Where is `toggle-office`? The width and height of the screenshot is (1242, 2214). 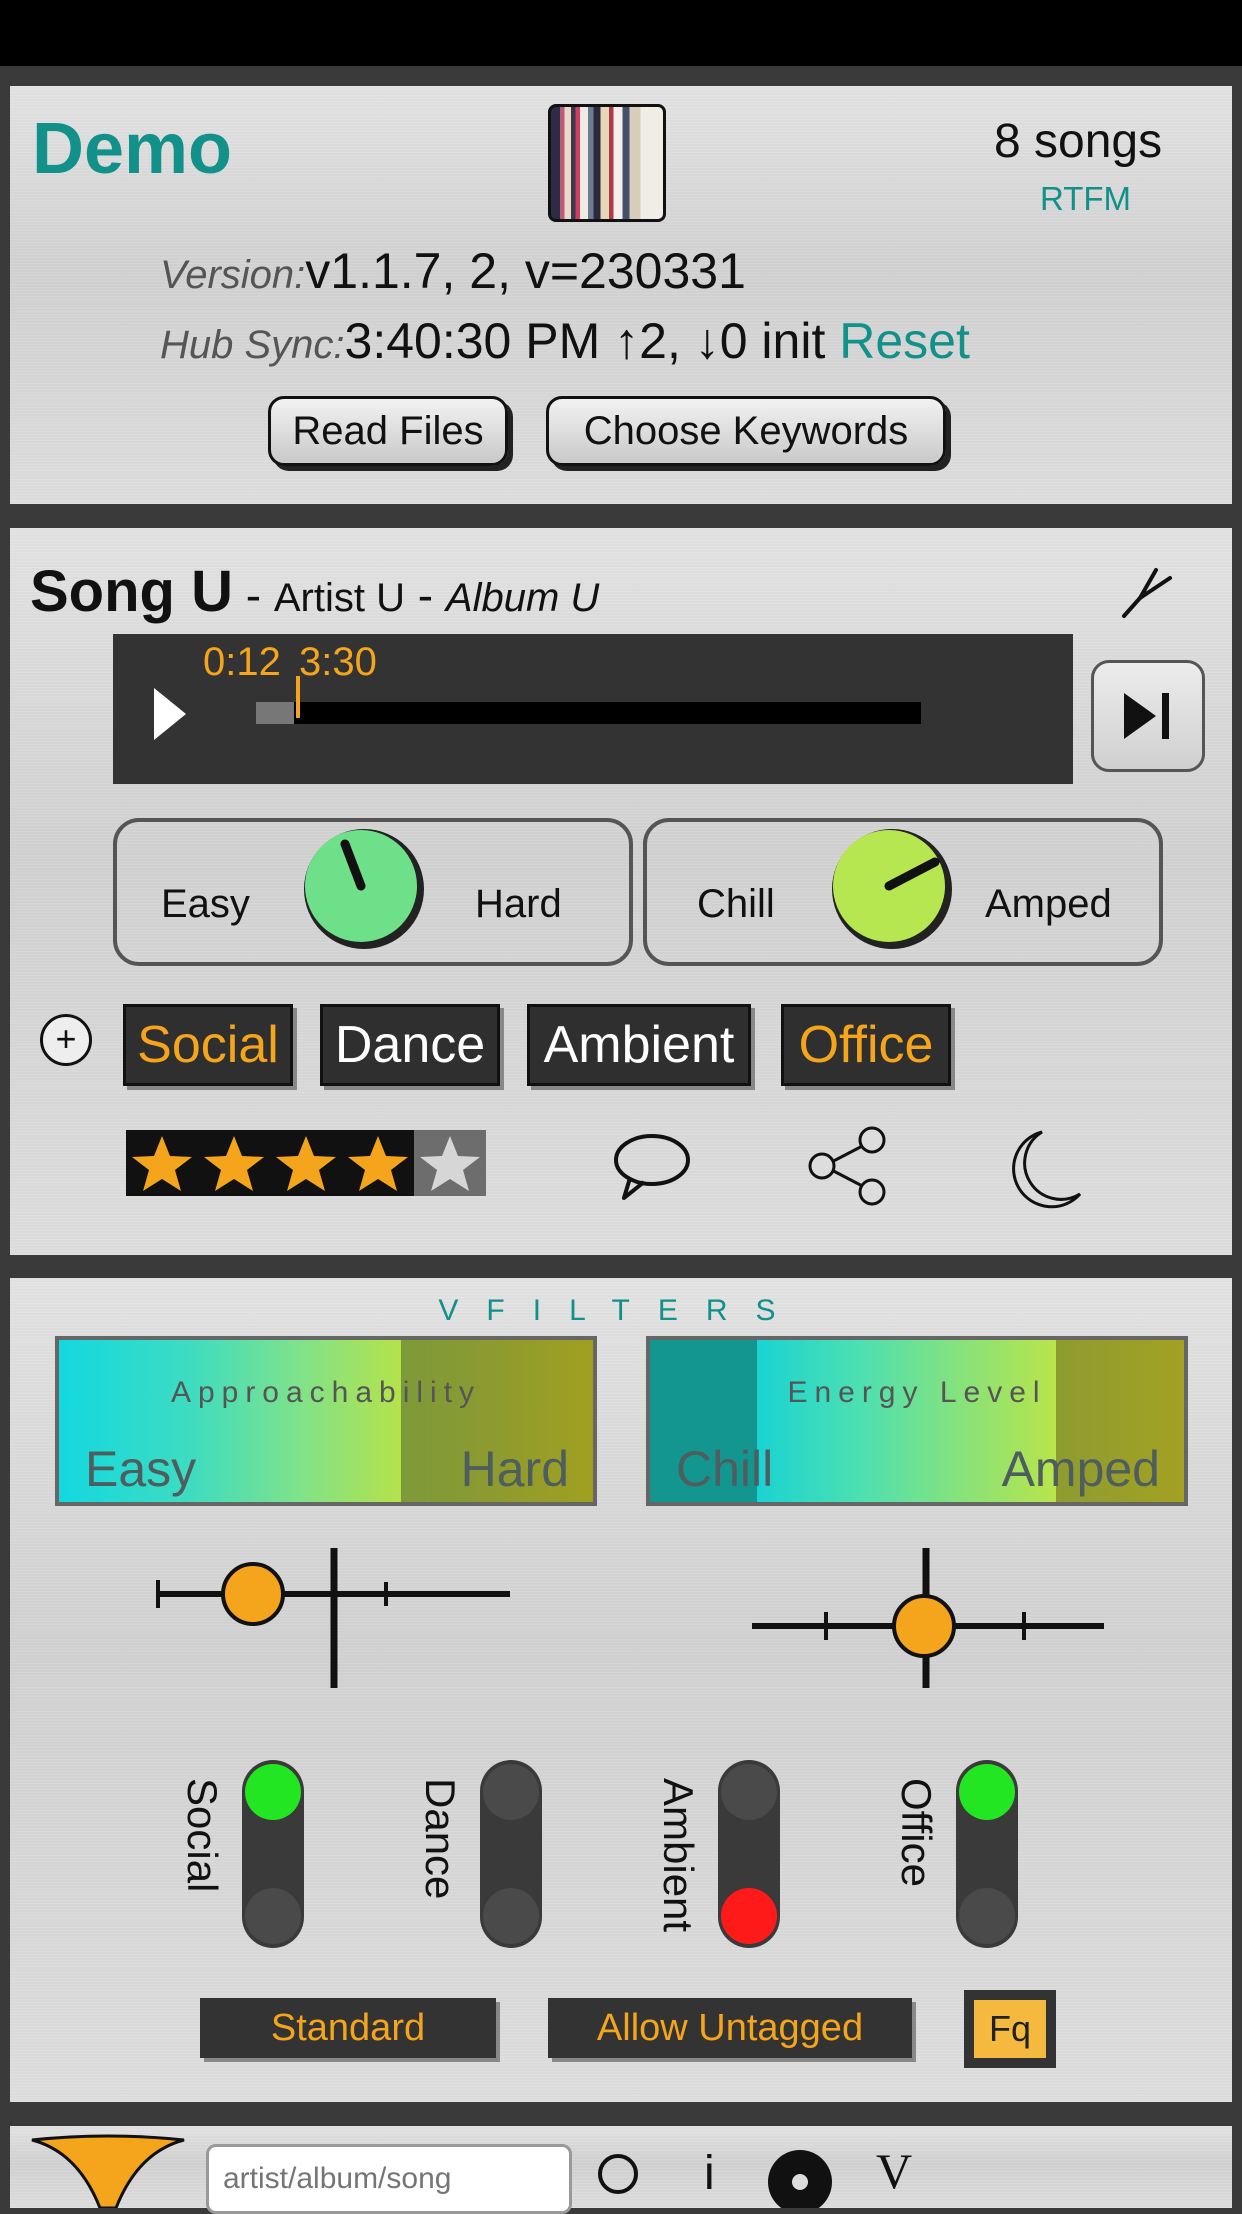 toggle-office is located at coordinates (987, 1854).